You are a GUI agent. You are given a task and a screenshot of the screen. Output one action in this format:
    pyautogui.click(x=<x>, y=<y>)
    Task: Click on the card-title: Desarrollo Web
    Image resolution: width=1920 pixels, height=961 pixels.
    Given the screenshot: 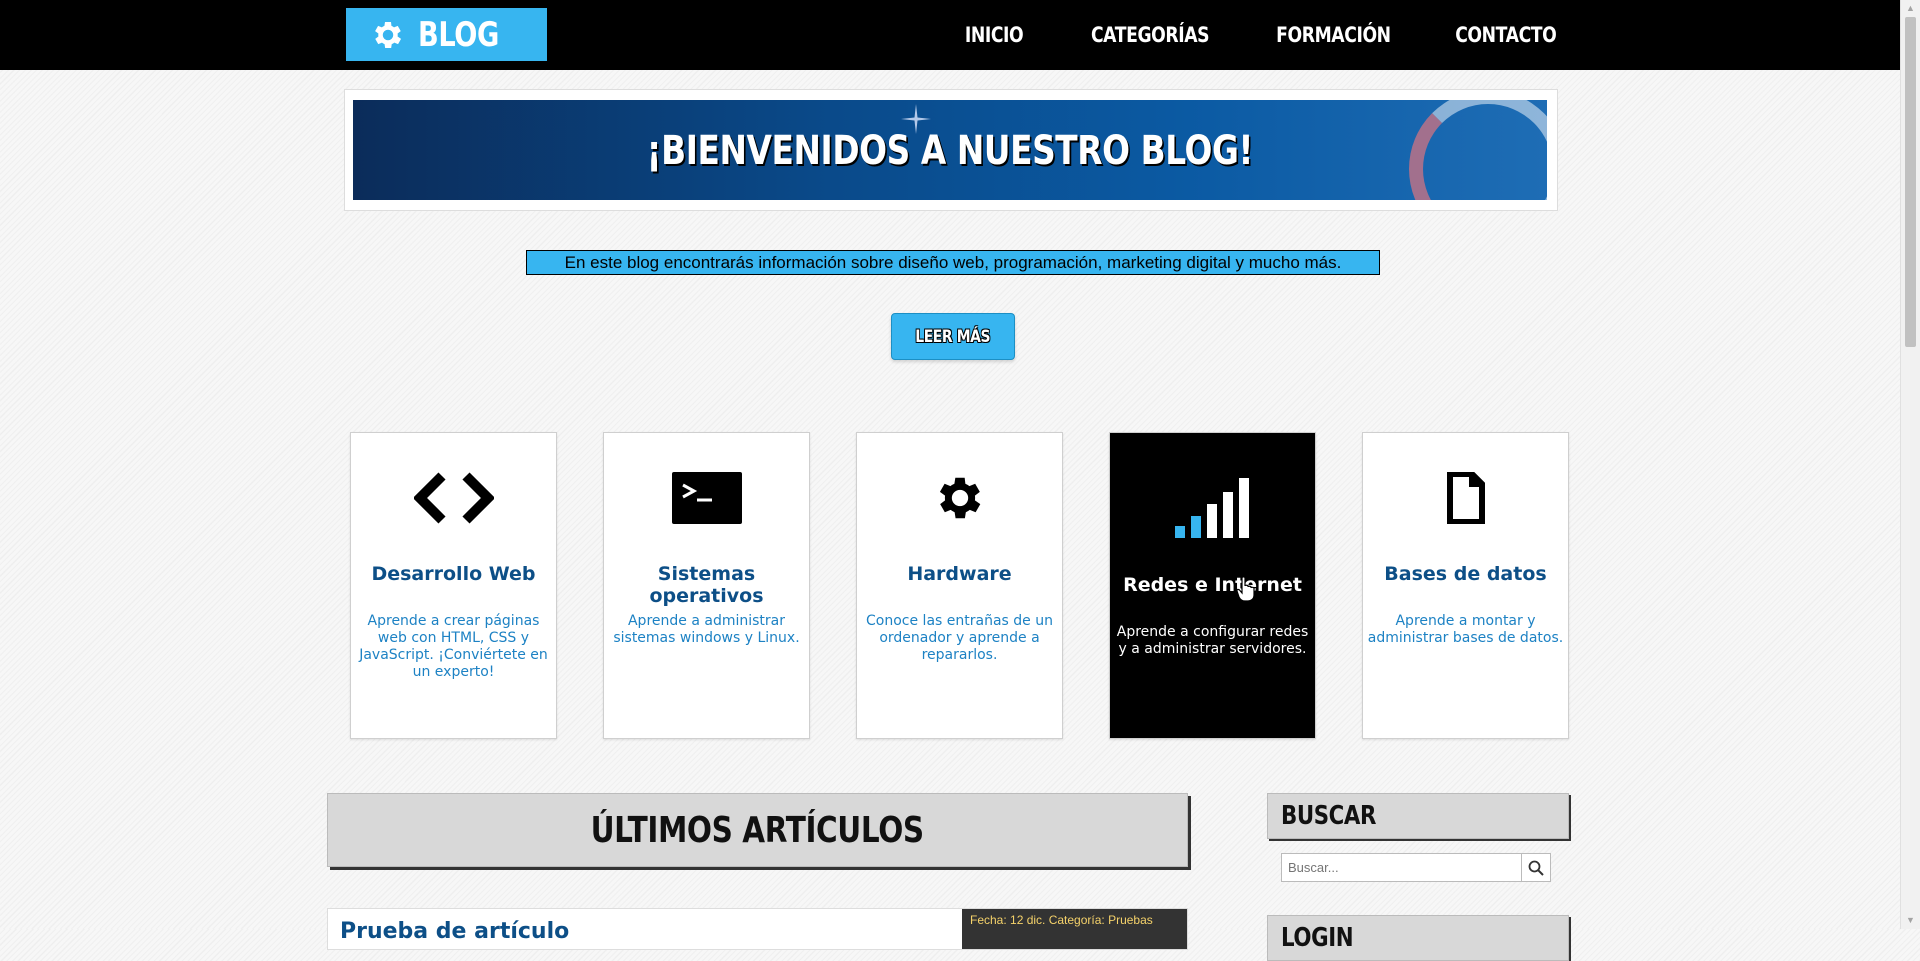 What is the action you would take?
    pyautogui.click(x=453, y=574)
    